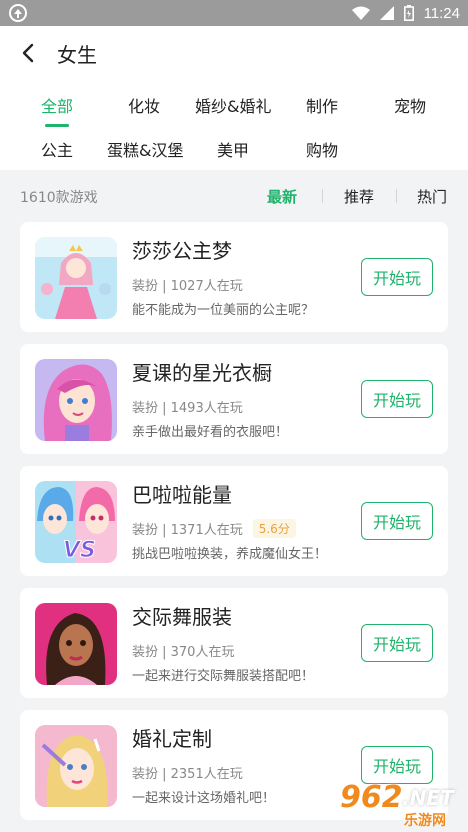 The width and height of the screenshot is (468, 832). Describe the element at coordinates (428, 798) in the screenshot. I see `watermark-net: .NET` at that location.